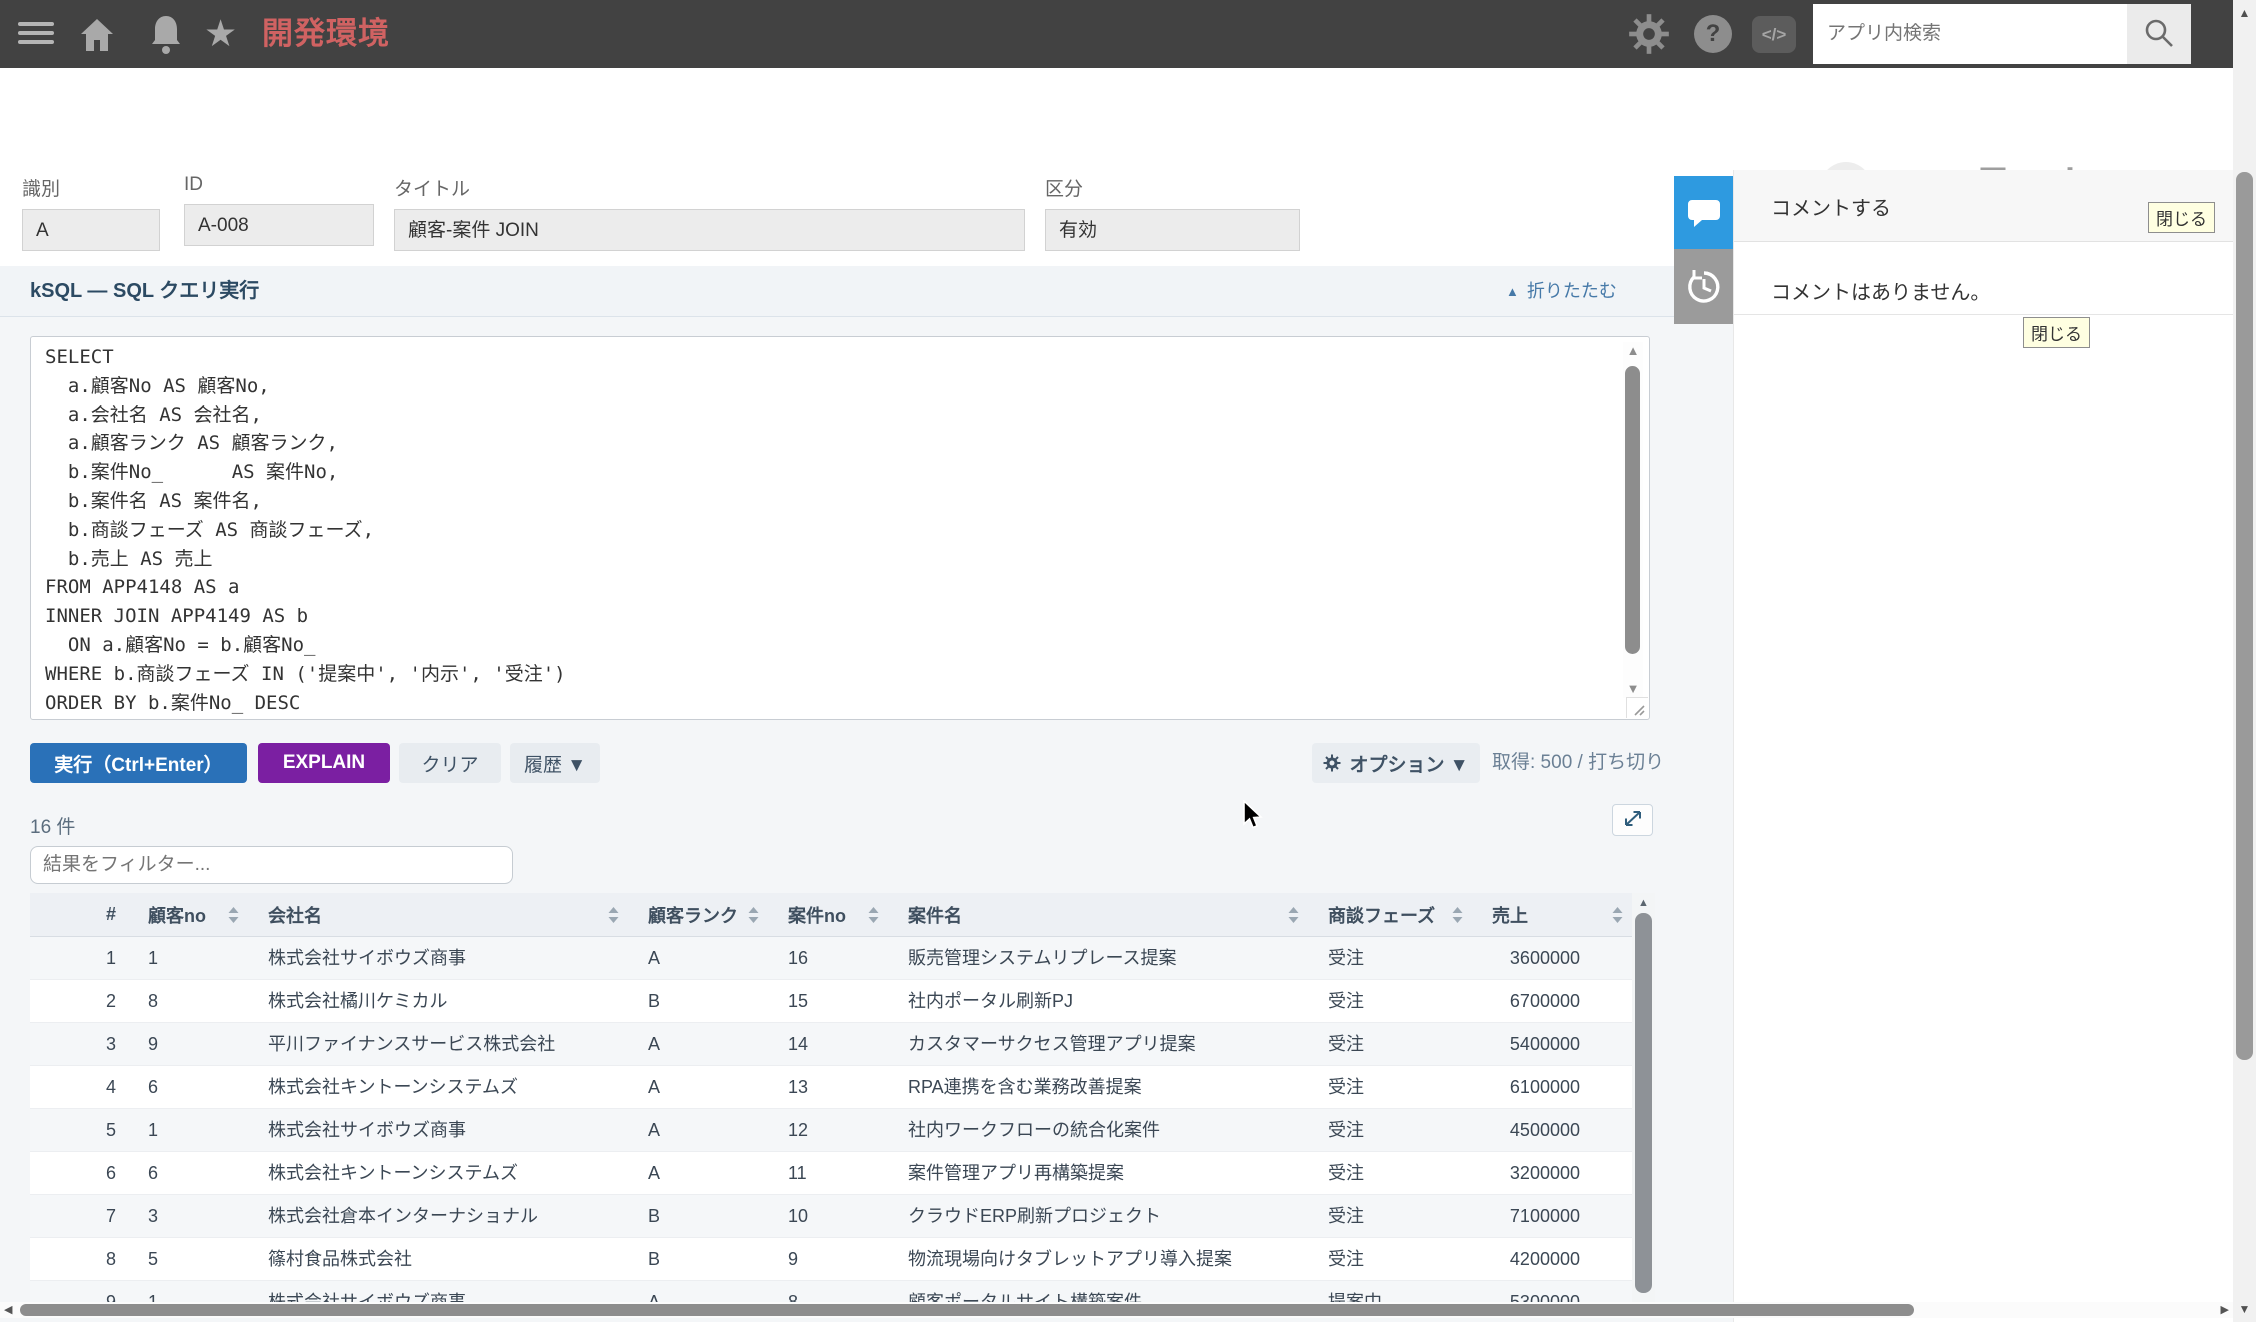  Describe the element at coordinates (1578, 762) in the screenshot. I see `fetch-limit-status: 取得: 500 / 打ち切り` at that location.